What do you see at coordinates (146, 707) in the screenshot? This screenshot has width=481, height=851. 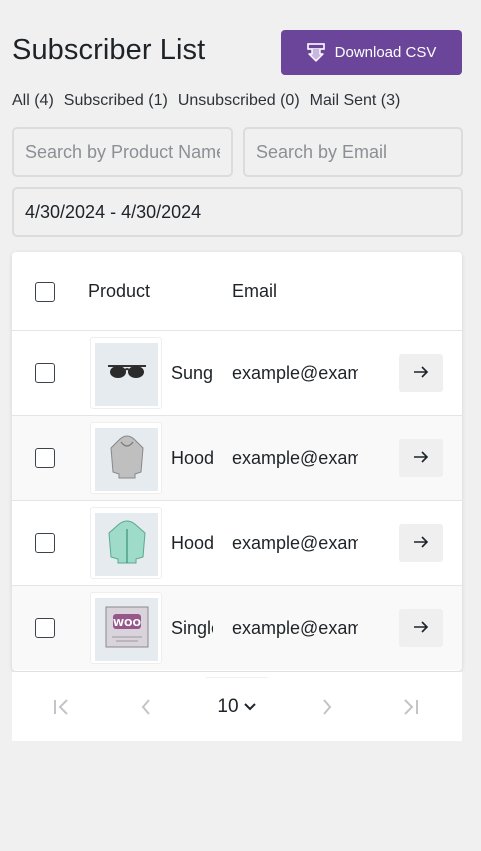 I see `previous-page-icon` at bounding box center [146, 707].